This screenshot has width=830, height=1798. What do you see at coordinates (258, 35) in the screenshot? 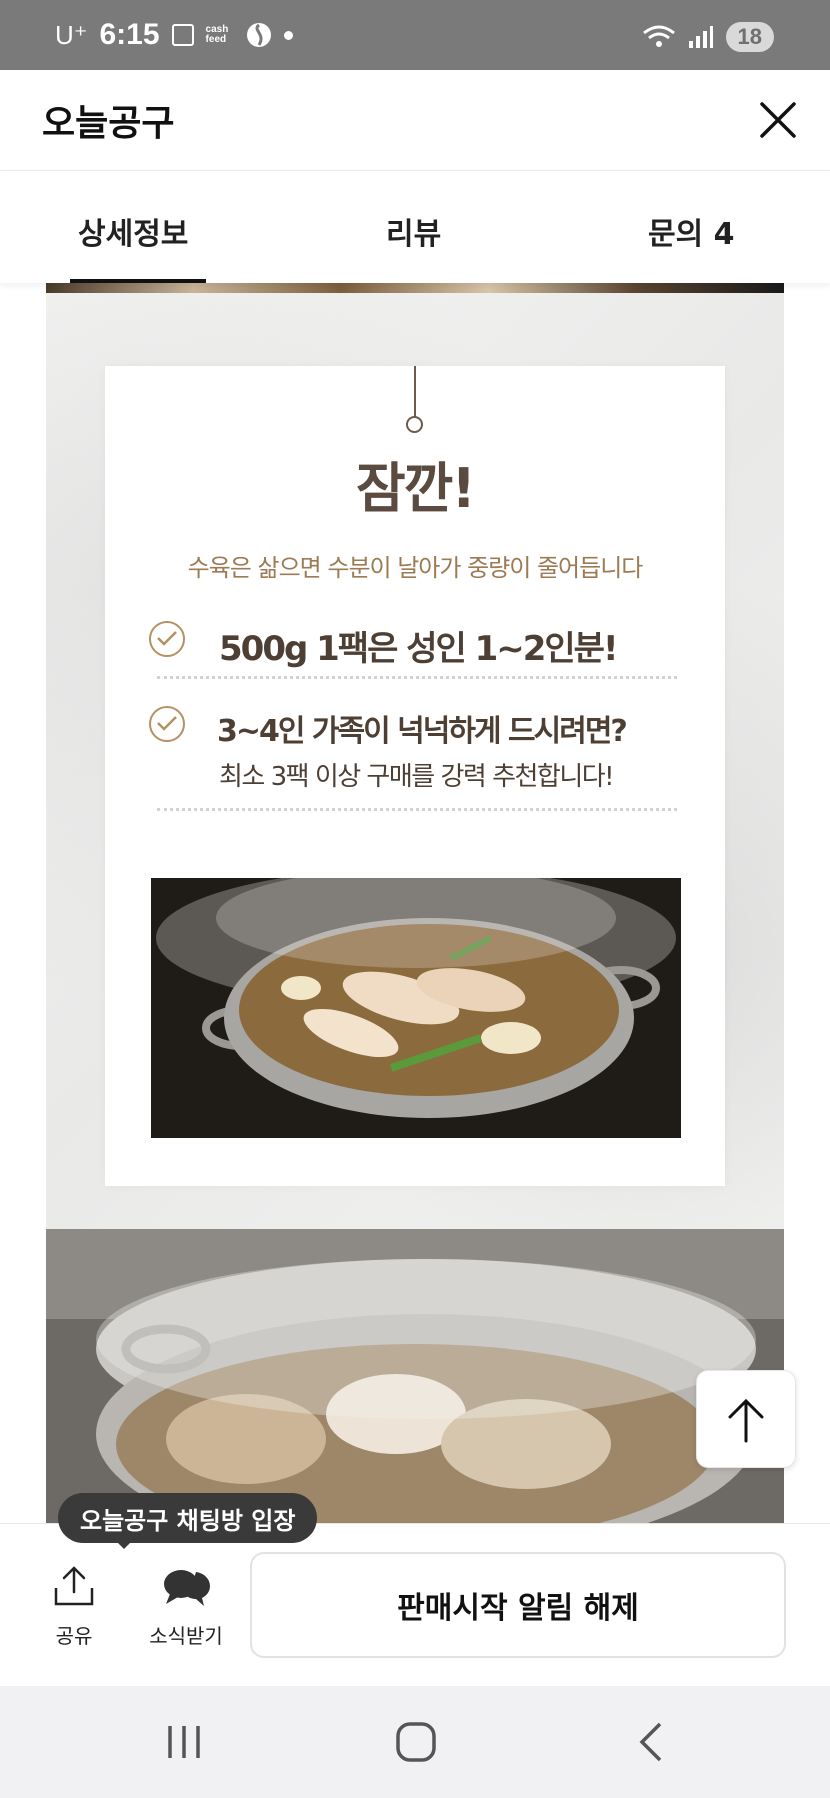
I see `app-swirl-icon` at bounding box center [258, 35].